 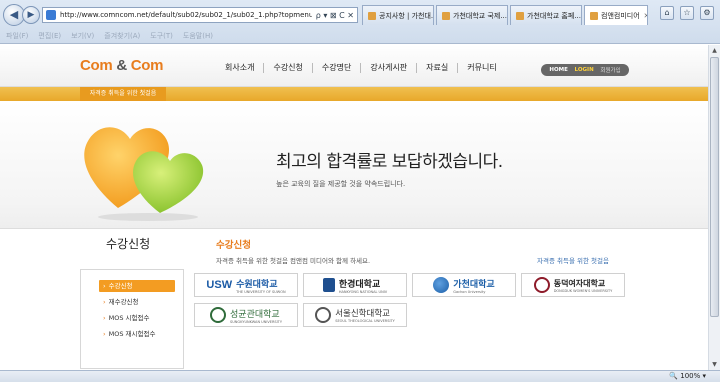 What do you see at coordinates (365, 321) in the screenshot?
I see `university-sub: SEOUL THEOLOGICAL UNIVERSITY` at bounding box center [365, 321].